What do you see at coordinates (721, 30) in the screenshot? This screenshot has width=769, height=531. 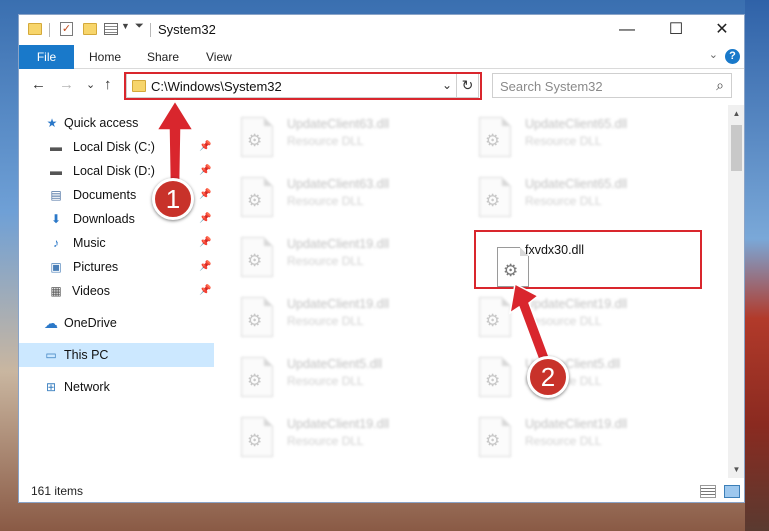 I see `close-button: ✕` at bounding box center [721, 30].